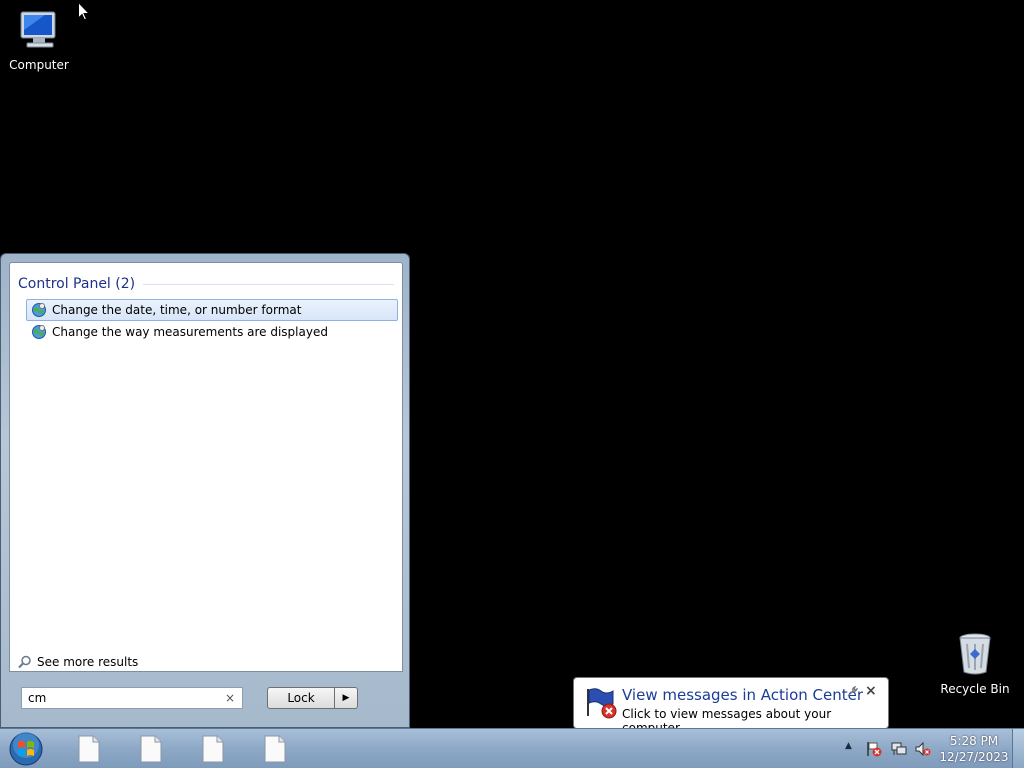 The width and height of the screenshot is (1024, 768). What do you see at coordinates (899, 749) in the screenshot?
I see `network-icon` at bounding box center [899, 749].